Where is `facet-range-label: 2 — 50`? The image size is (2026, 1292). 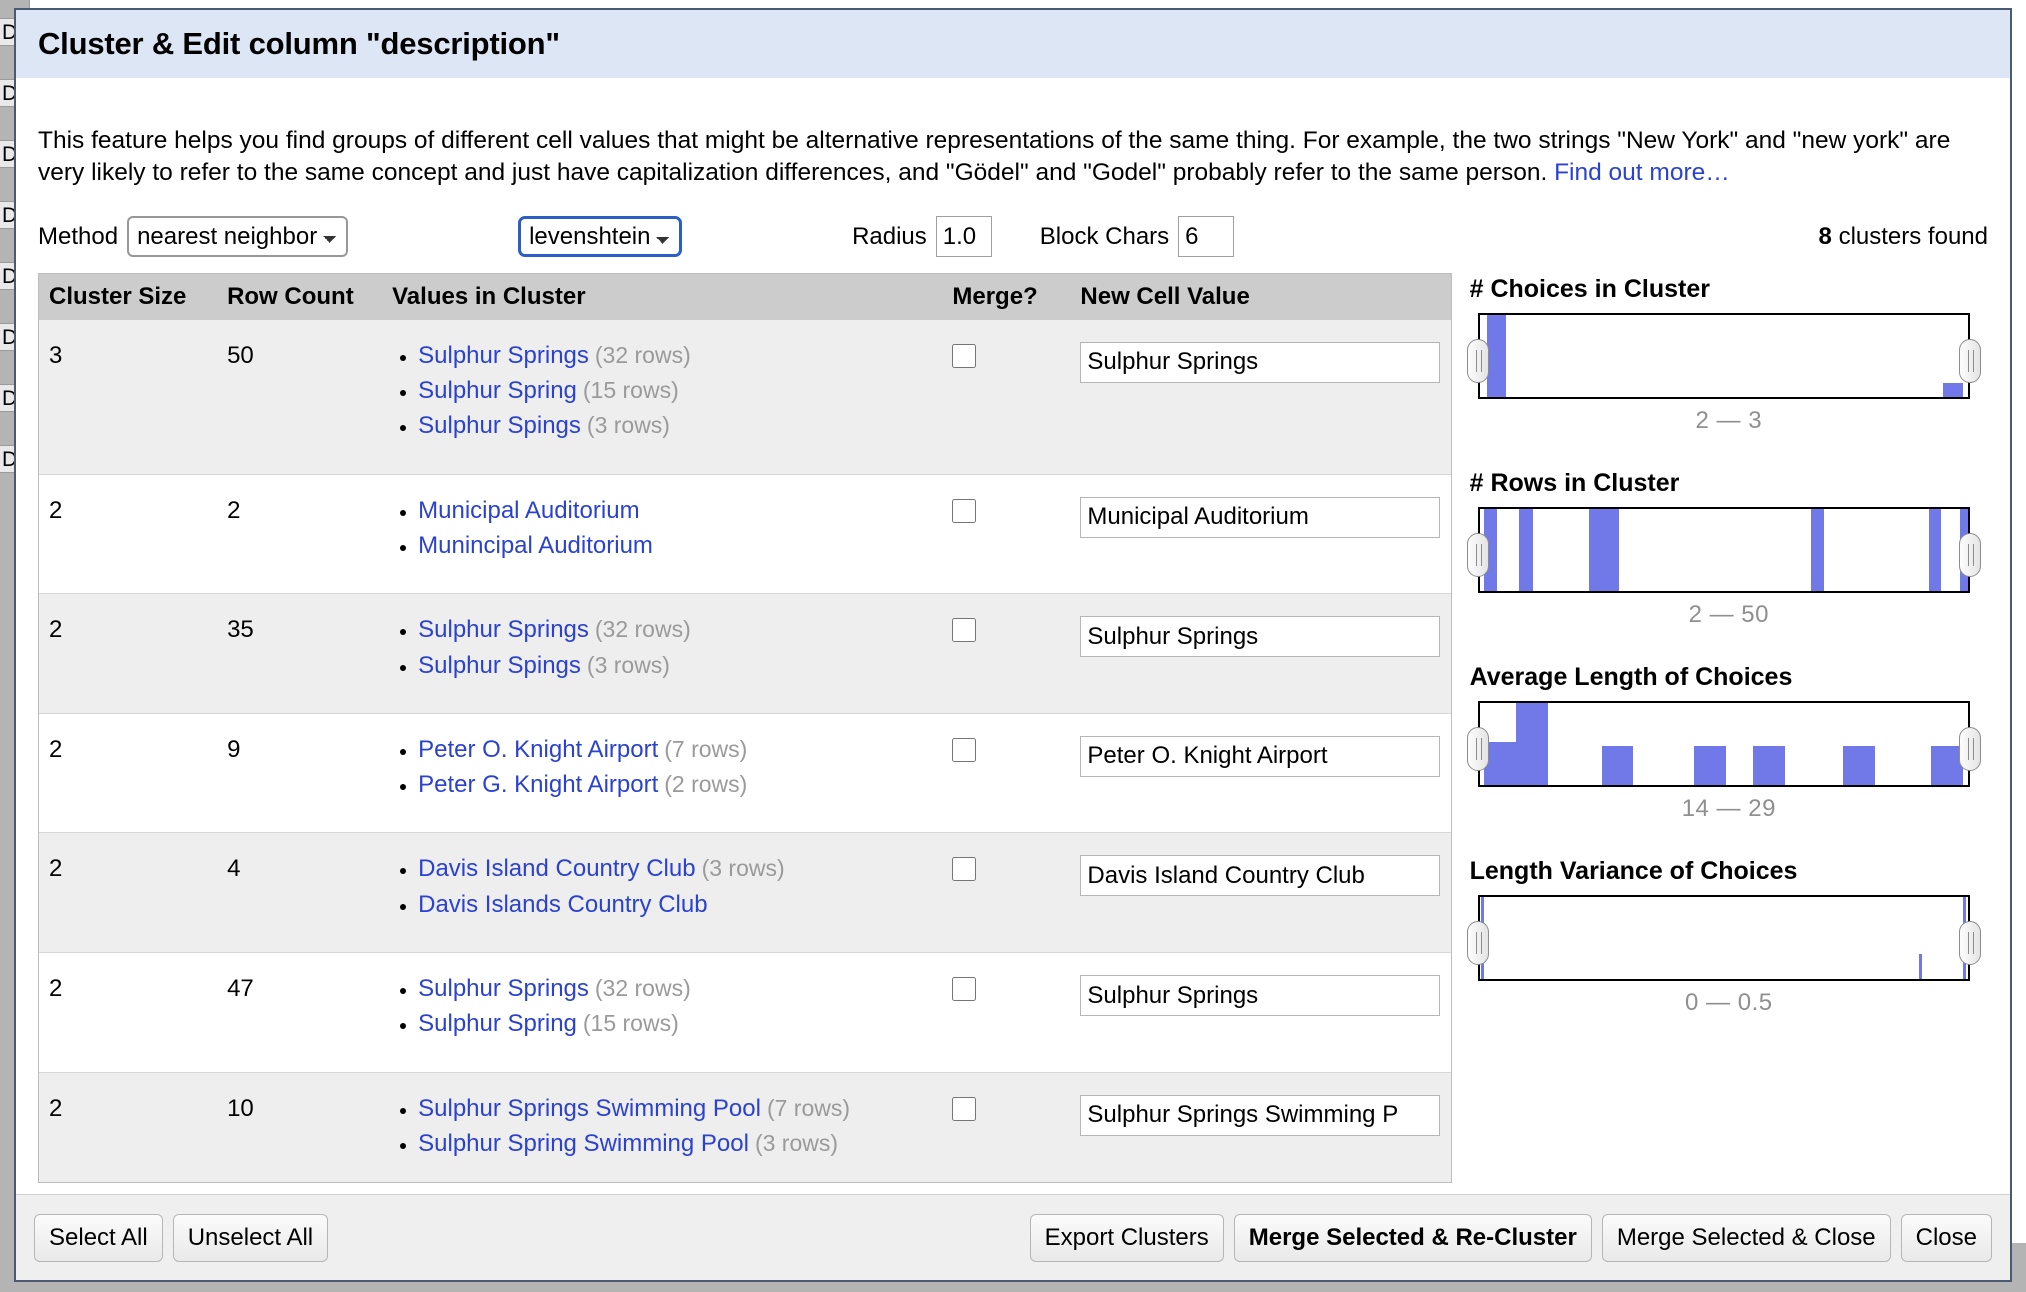
facet-range-label: 2 — 50 is located at coordinates (1728, 614).